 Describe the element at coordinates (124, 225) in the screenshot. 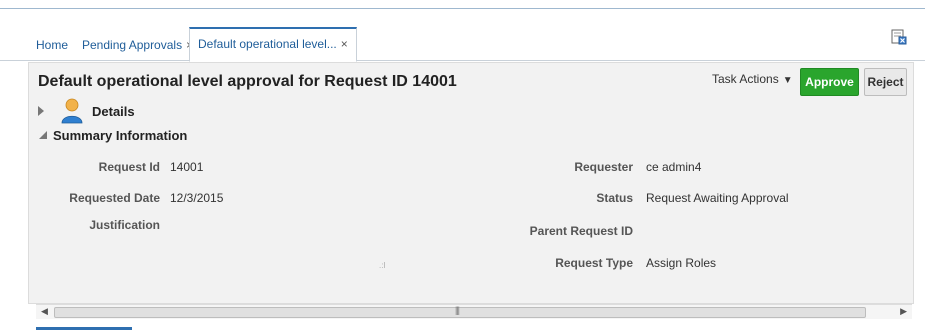

I see `field-label-justification: Justification` at that location.